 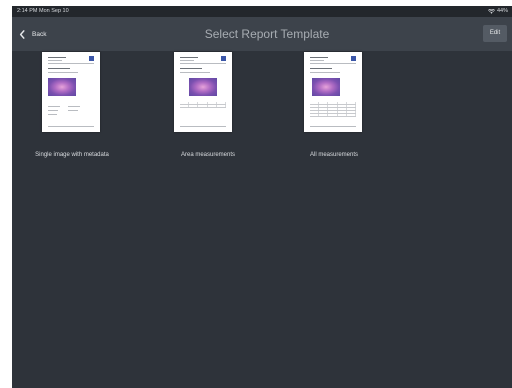 I want to click on template-area-measurements: Area measurements, so click(x=196, y=107).